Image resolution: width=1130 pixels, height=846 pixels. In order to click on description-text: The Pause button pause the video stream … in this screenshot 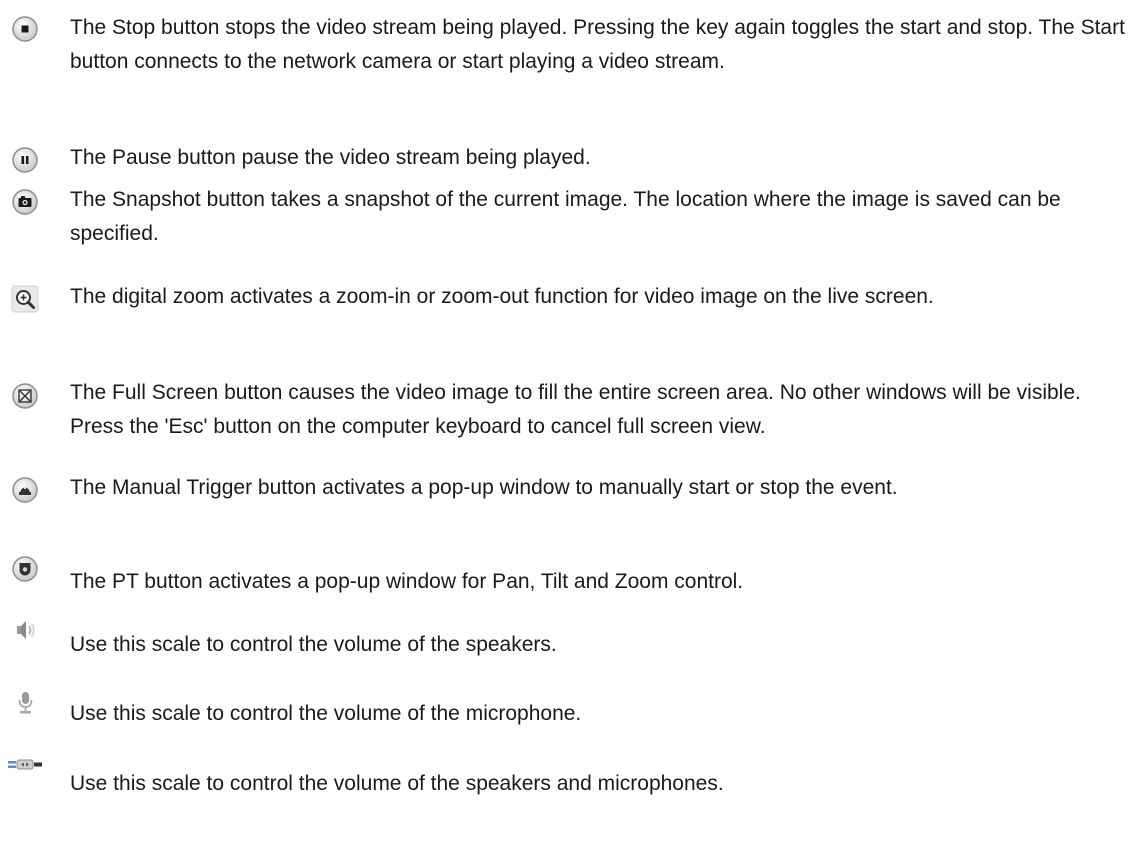, I will do `click(330, 157)`.